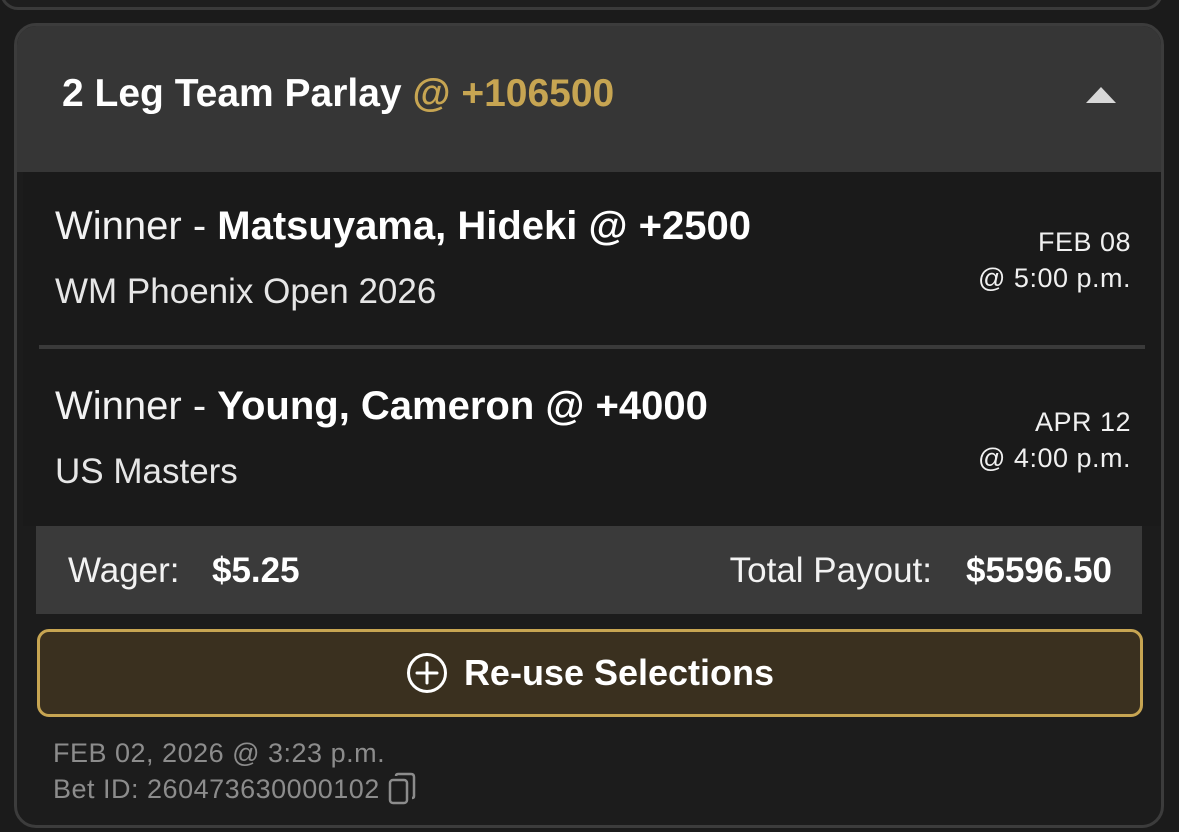  I want to click on copy-icon, so click(402, 789).